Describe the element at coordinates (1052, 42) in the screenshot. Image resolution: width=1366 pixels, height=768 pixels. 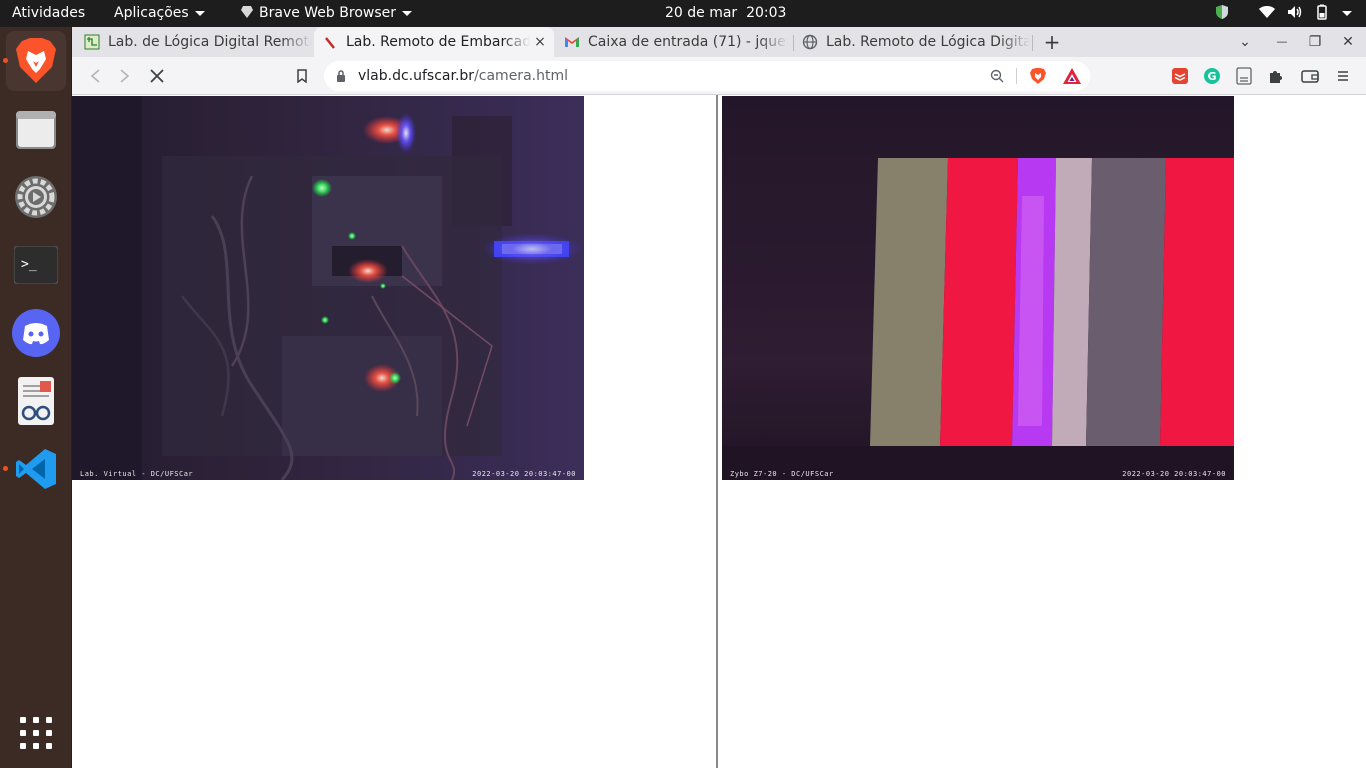
I see `new-tab-button: +` at that location.